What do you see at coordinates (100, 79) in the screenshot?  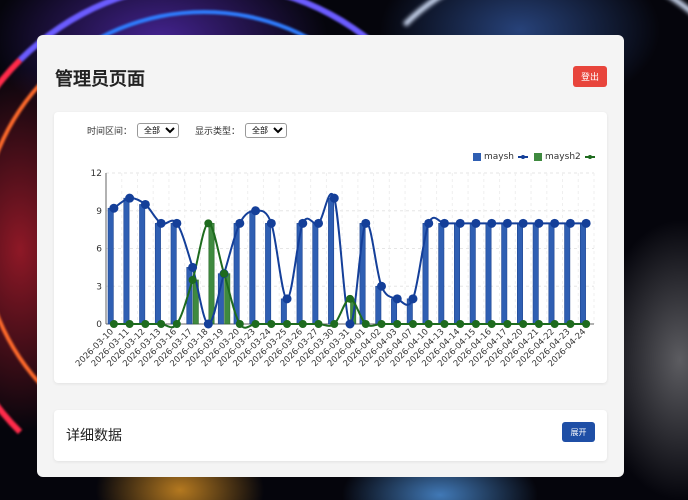 I see `page-title: 管理员页面` at bounding box center [100, 79].